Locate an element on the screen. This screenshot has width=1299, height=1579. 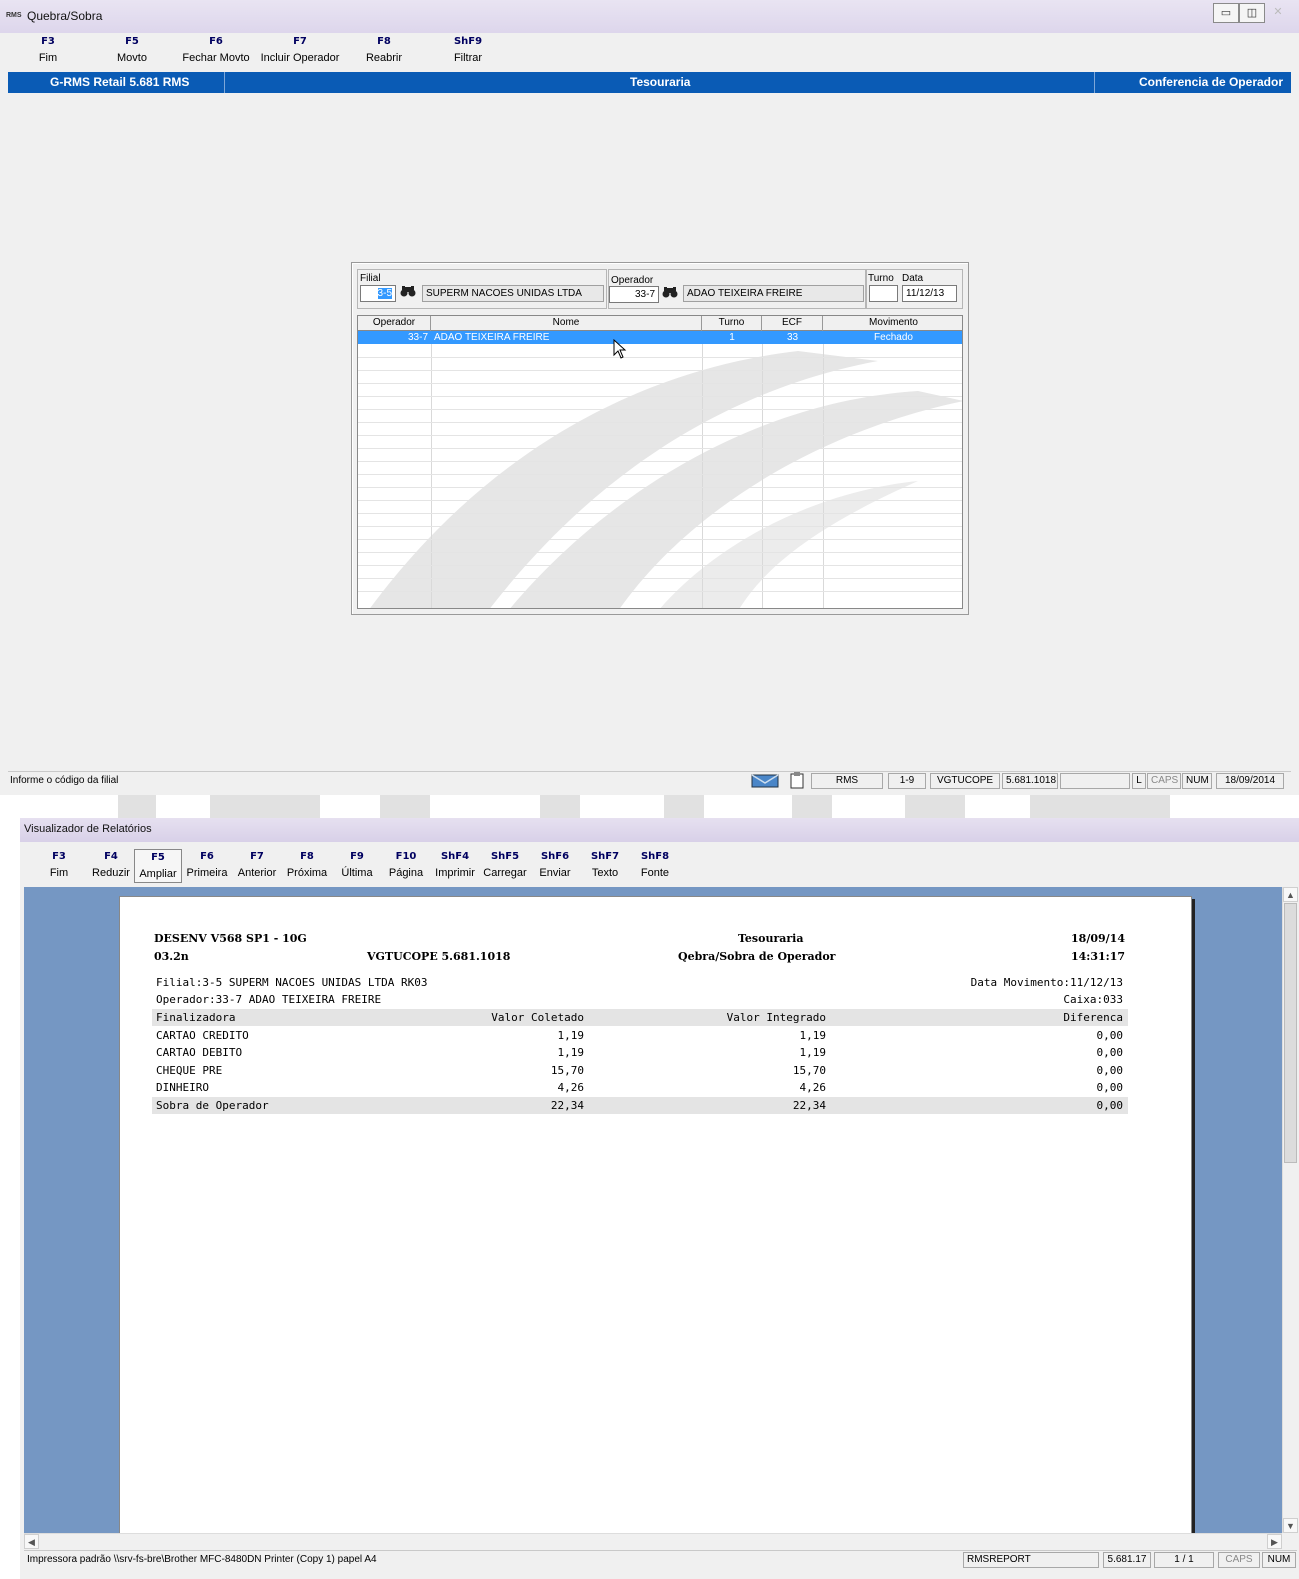
fkey-label: Anterior is located at coordinates (257, 873).